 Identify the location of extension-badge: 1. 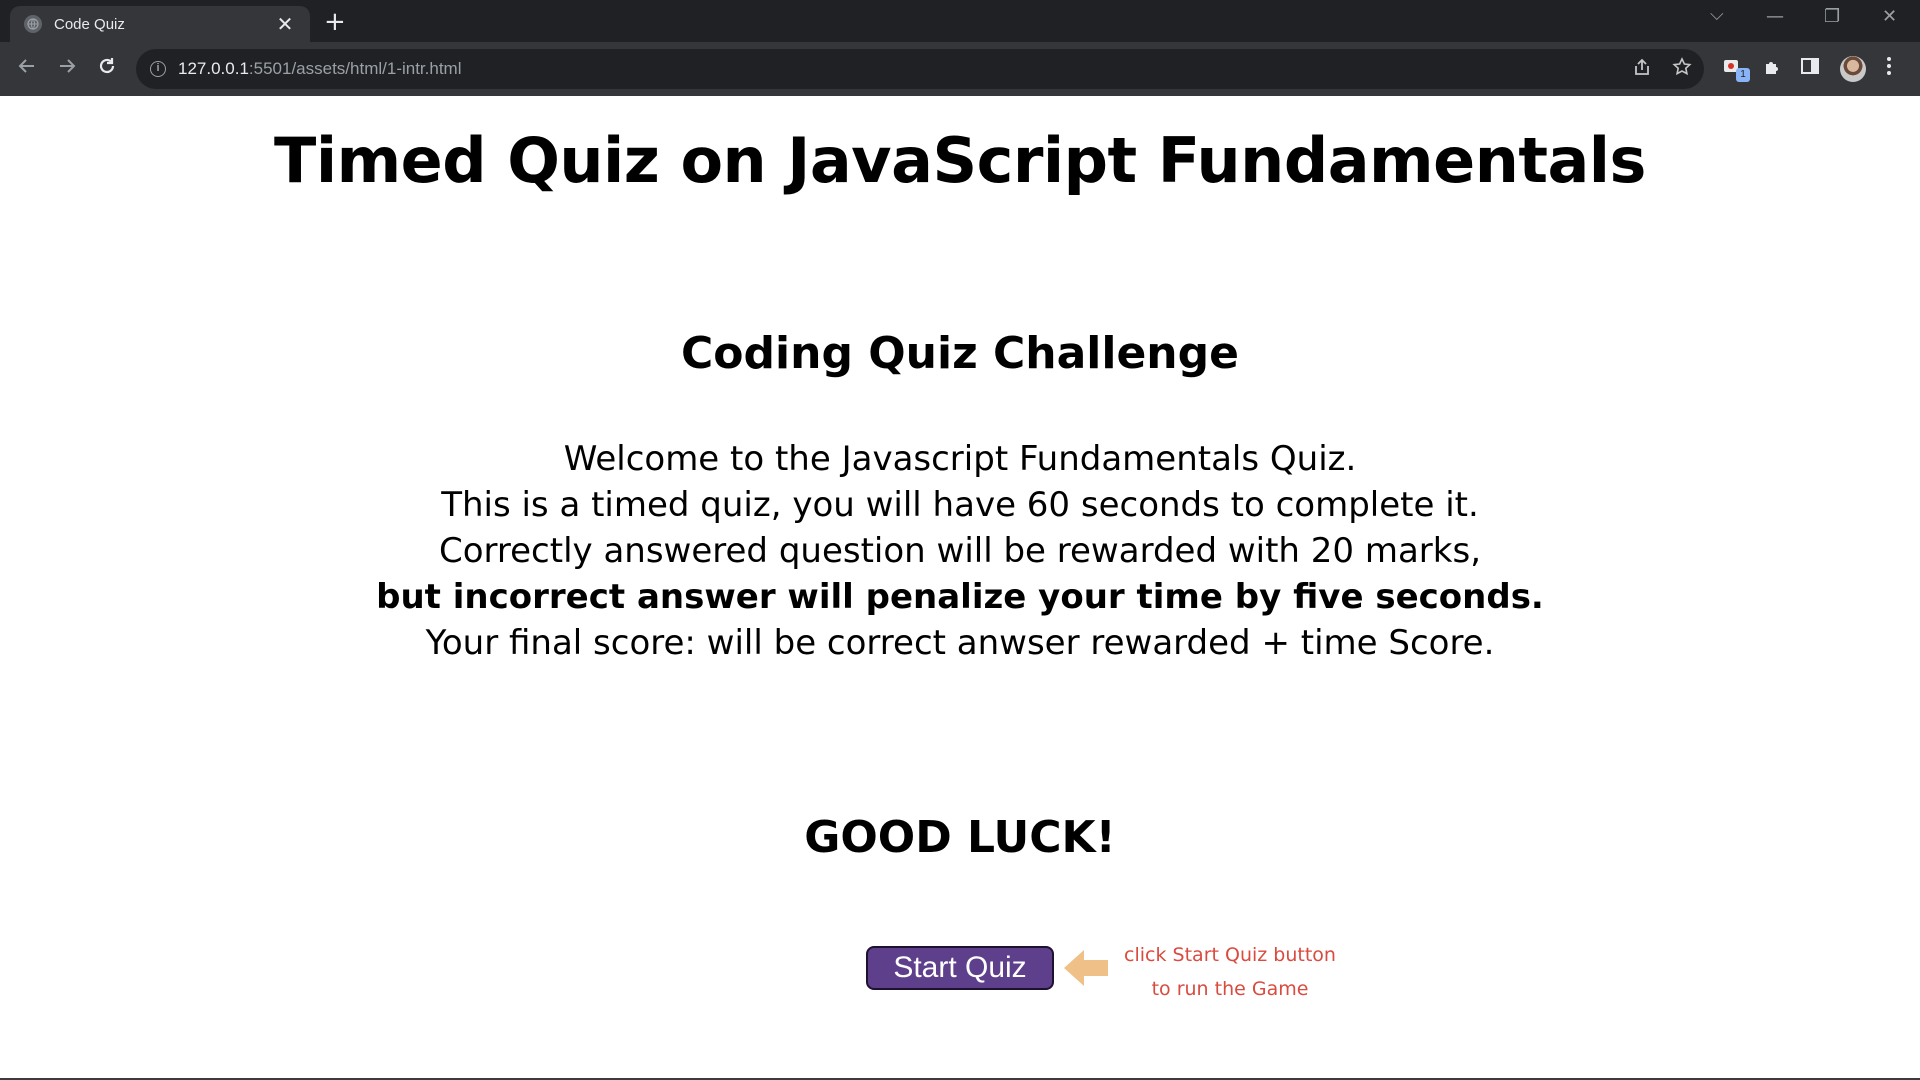
(1743, 75).